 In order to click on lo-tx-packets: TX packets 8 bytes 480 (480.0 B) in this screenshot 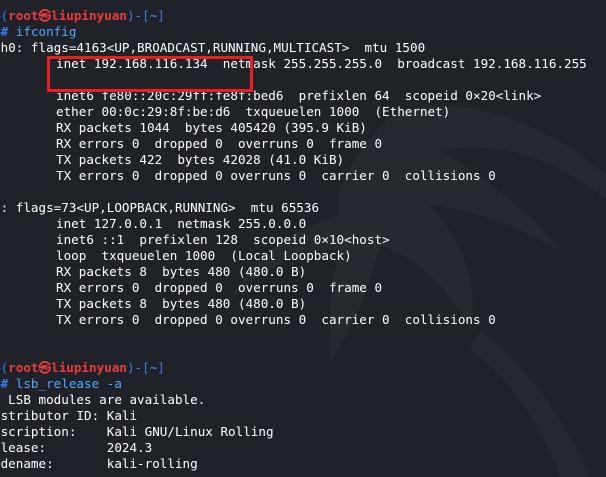, I will do `click(181, 303)`.